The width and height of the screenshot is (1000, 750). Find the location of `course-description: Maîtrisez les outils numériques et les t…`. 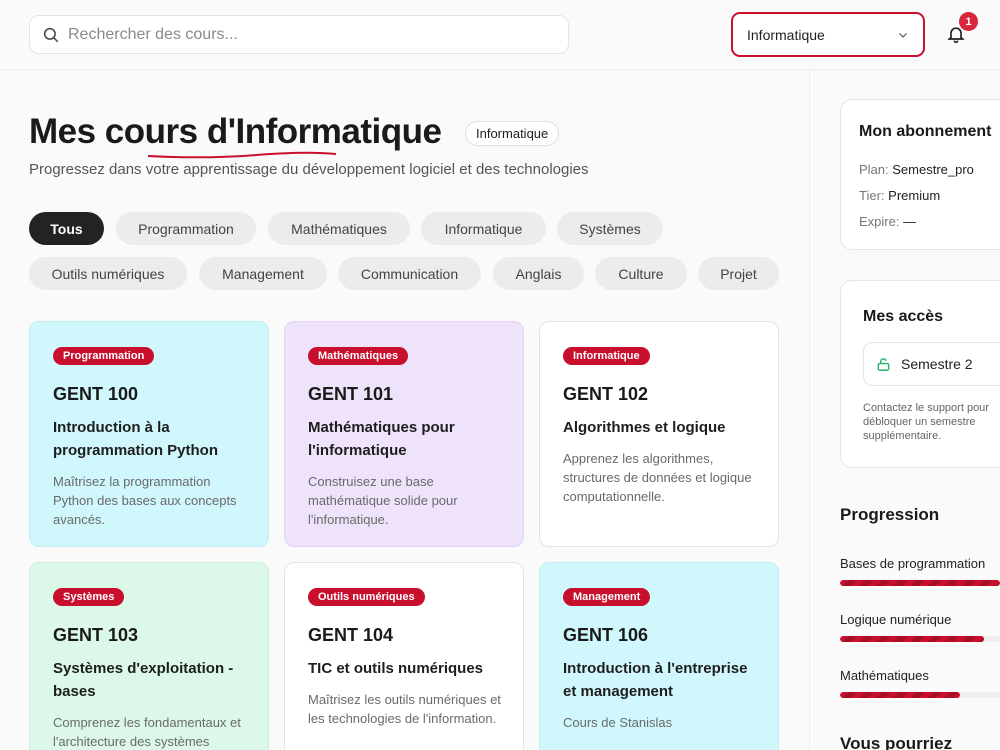

course-description: Maîtrisez les outils numériques et les t… is located at coordinates (404, 709).